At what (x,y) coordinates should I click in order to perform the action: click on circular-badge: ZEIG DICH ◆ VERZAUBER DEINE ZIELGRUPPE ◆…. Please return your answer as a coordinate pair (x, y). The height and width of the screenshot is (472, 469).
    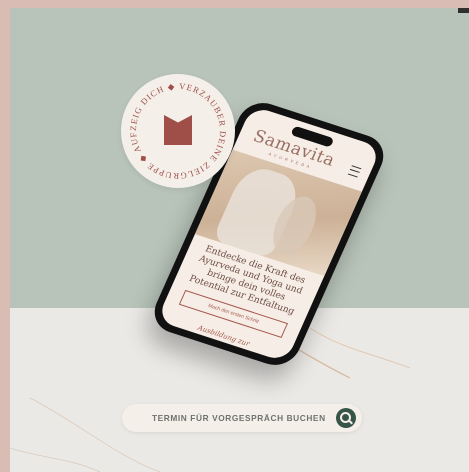
    Looking at the image, I should click on (178, 131).